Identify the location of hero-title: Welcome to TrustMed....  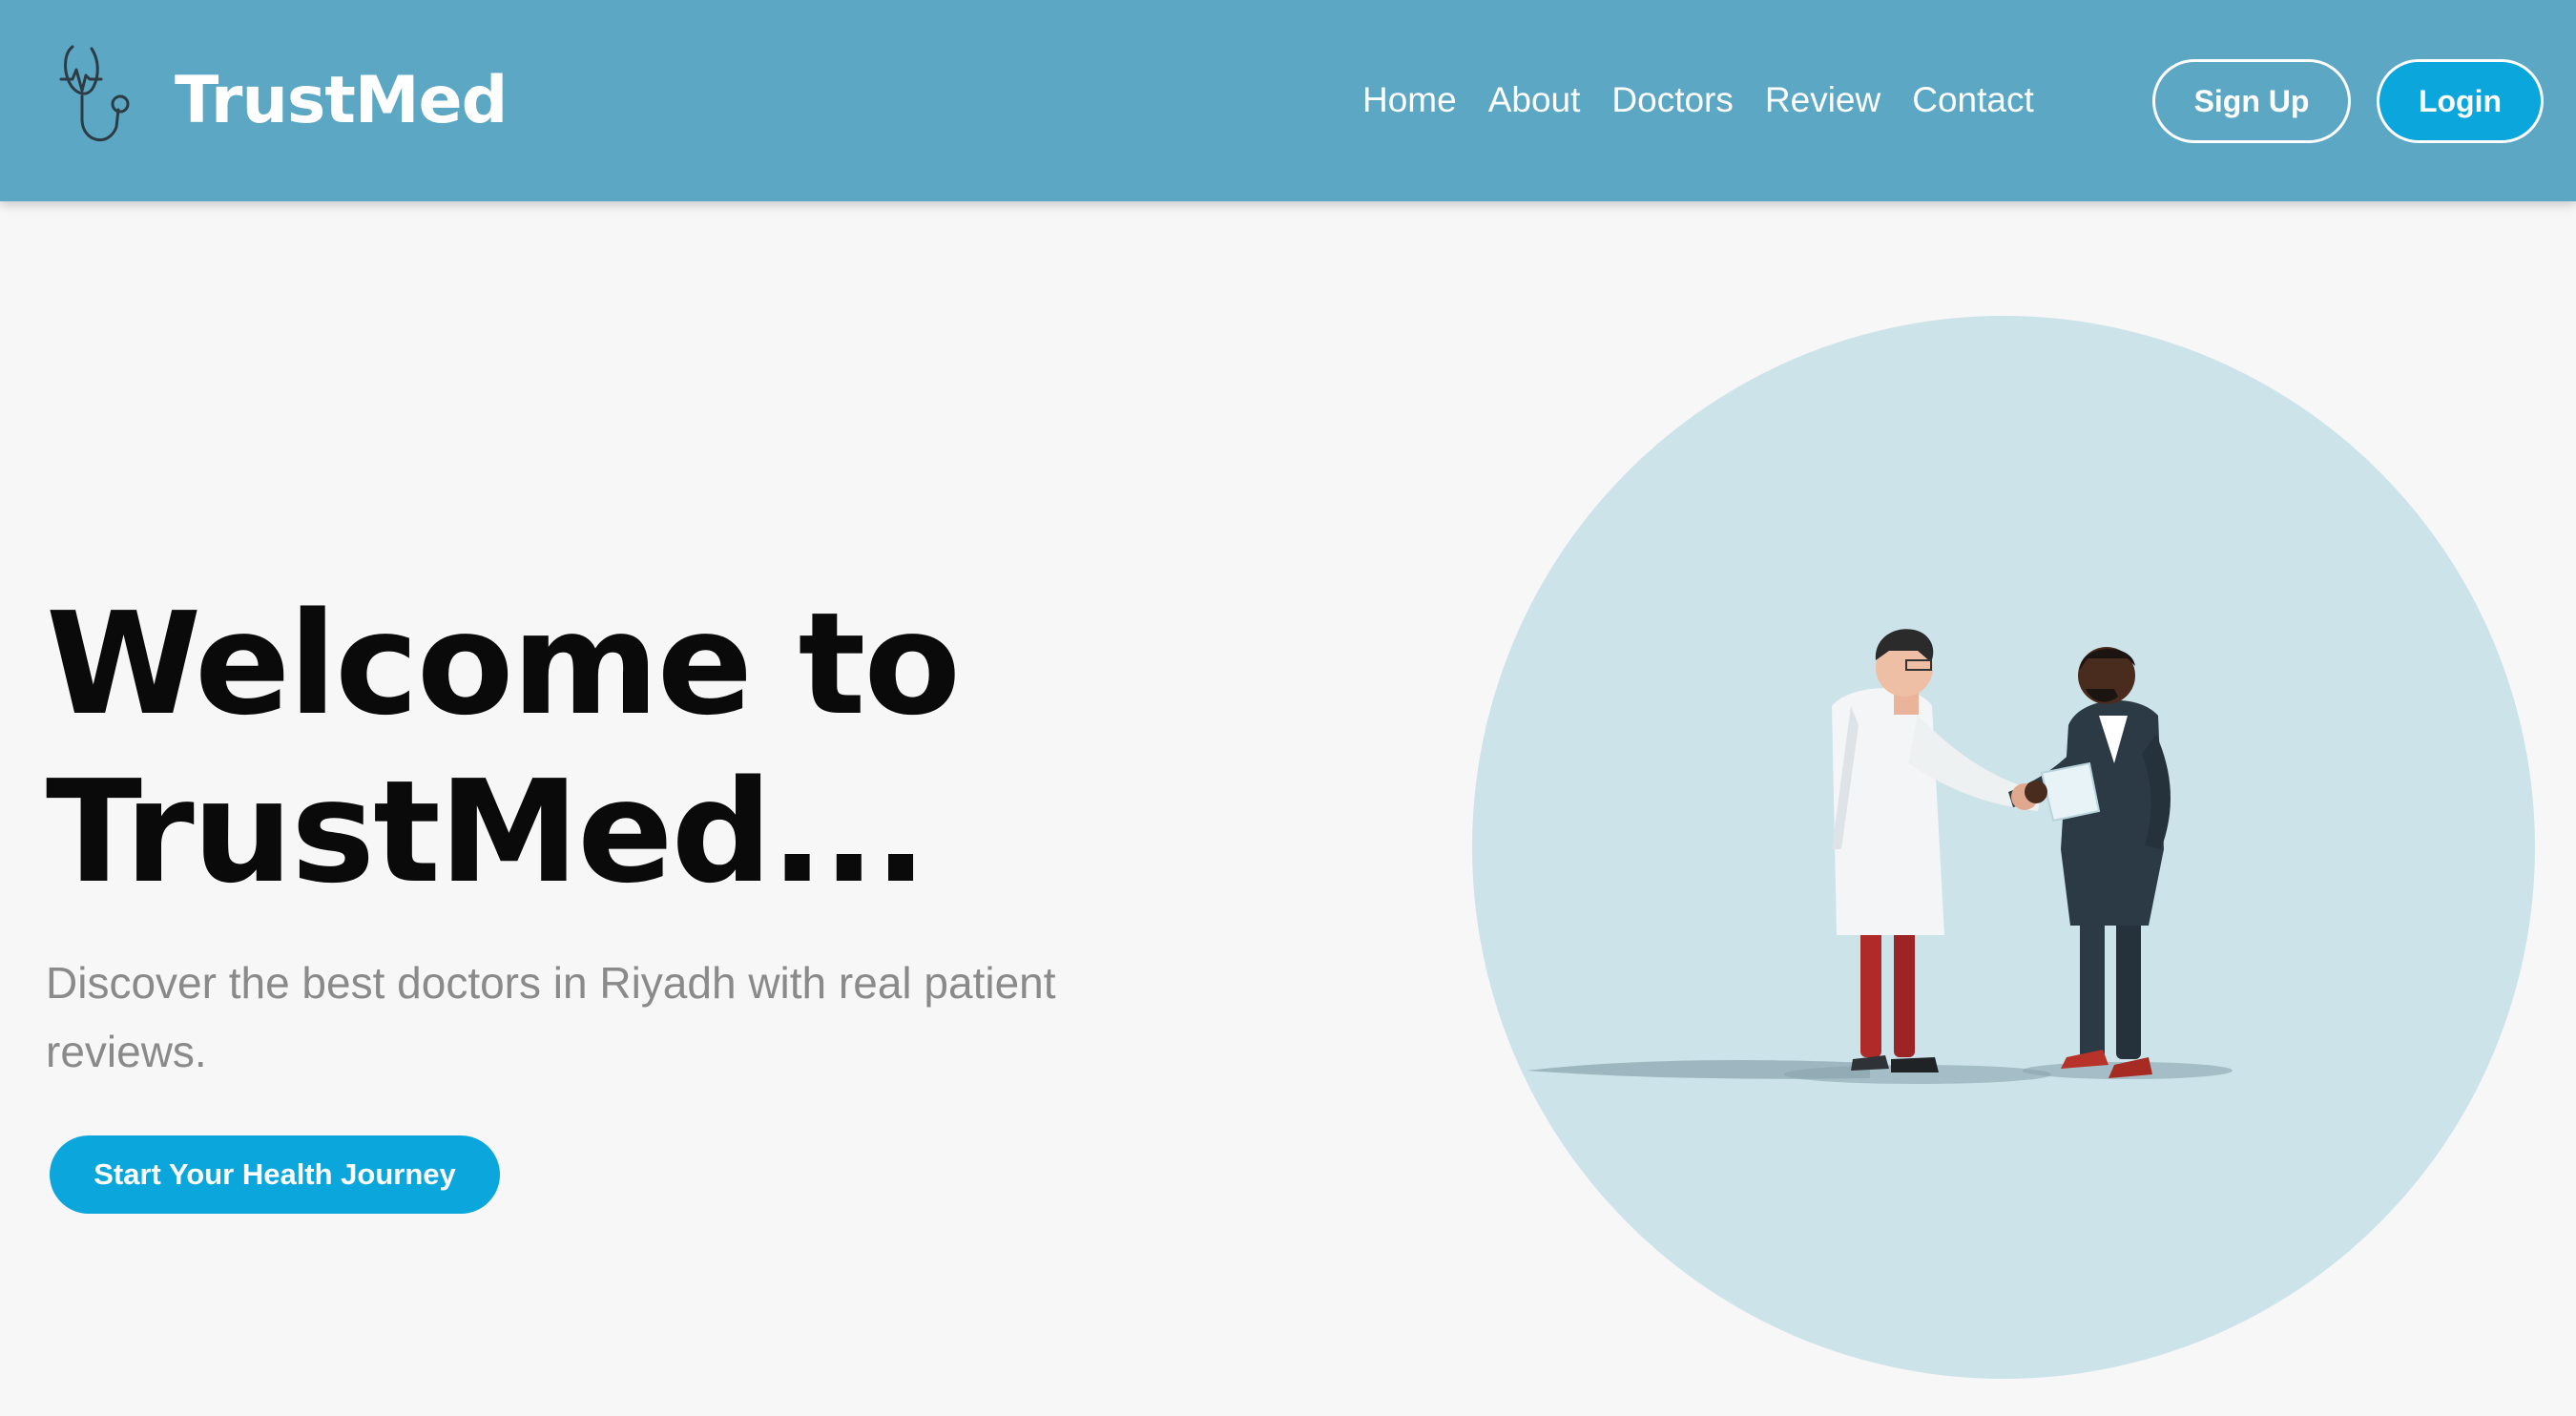
(503, 748).